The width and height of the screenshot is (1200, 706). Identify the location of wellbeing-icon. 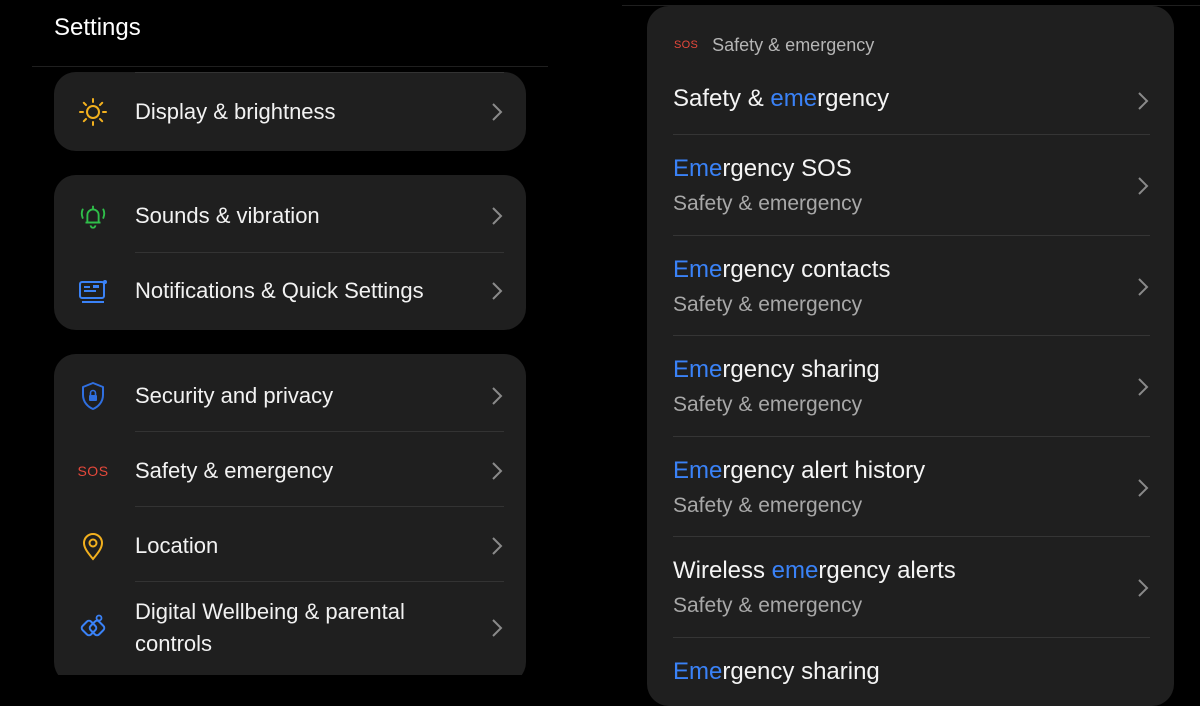
(93, 628).